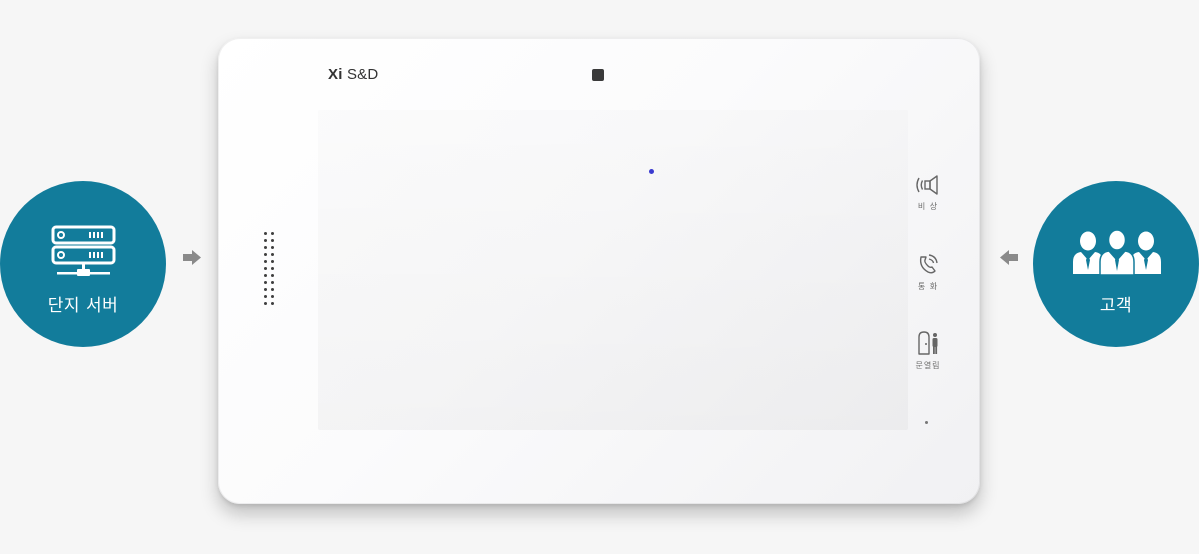  I want to click on brand-logo: Xi S&D, so click(353, 74).